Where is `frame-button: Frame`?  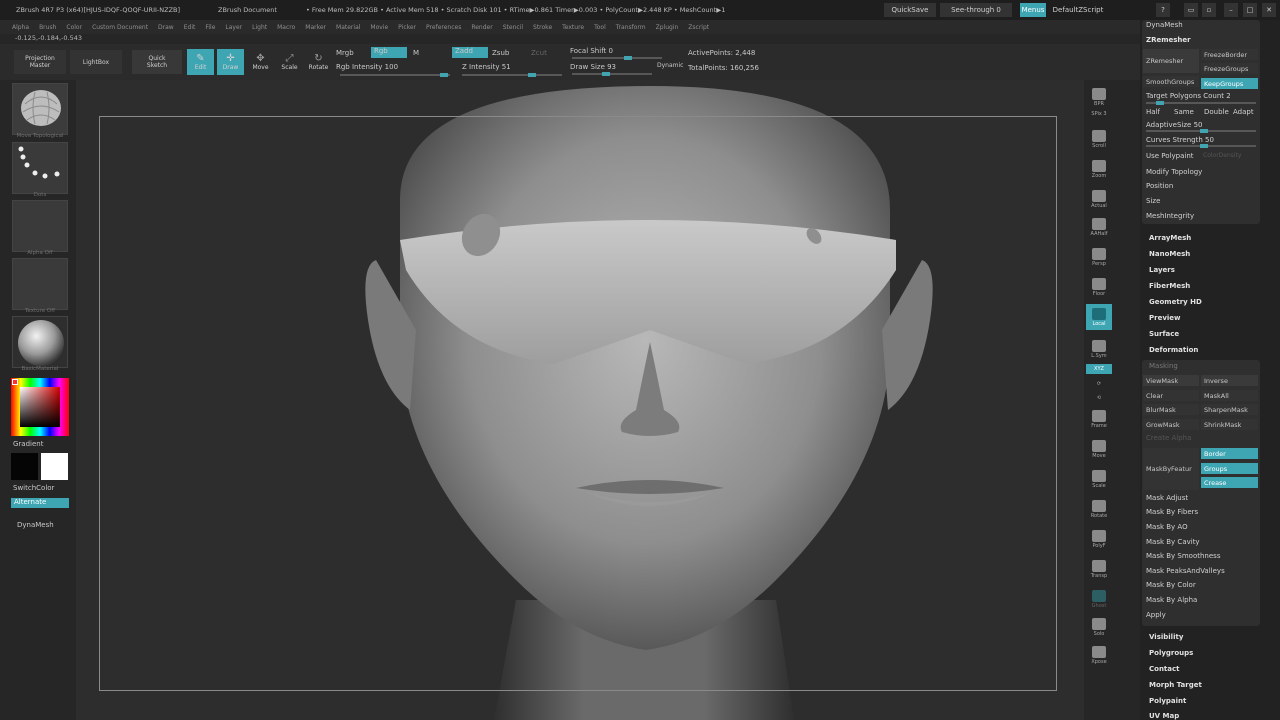 frame-button: Frame is located at coordinates (1099, 419).